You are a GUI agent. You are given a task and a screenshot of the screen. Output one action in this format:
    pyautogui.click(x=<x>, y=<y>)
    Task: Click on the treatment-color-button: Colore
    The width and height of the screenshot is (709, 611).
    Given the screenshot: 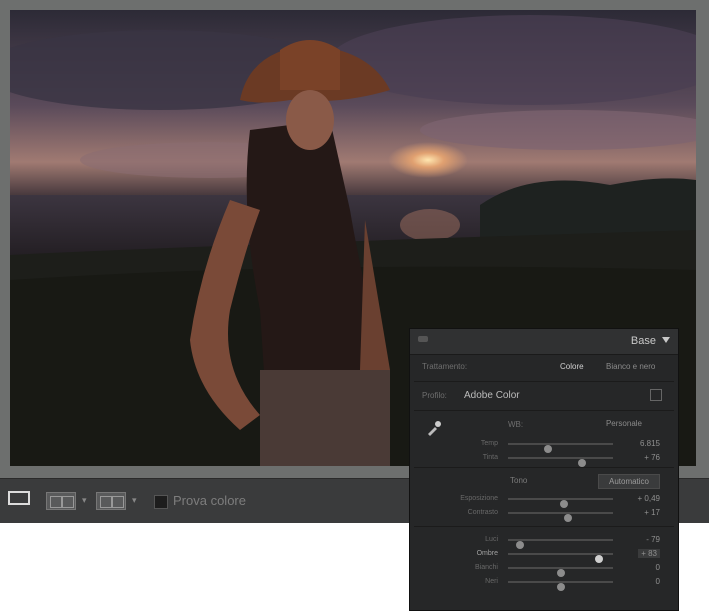 What is the action you would take?
    pyautogui.click(x=572, y=366)
    